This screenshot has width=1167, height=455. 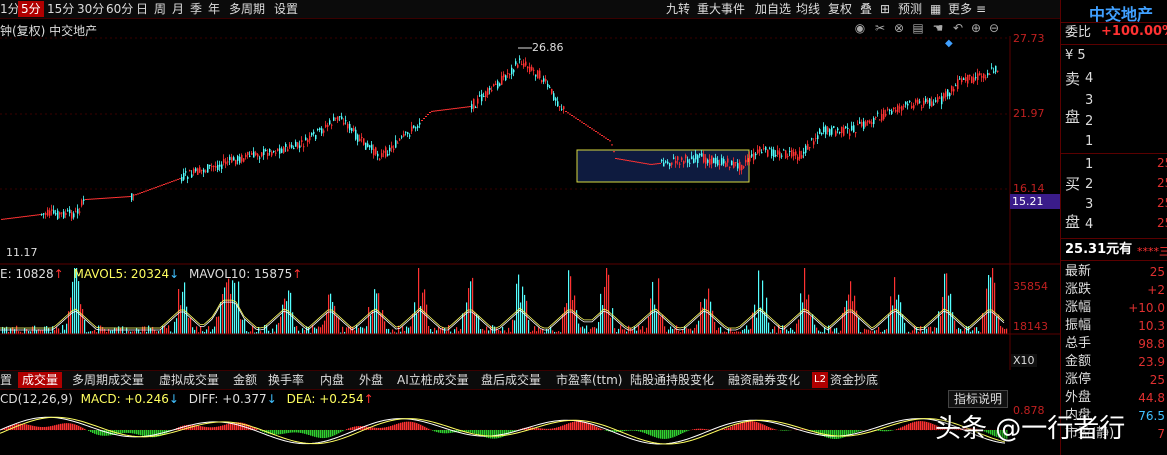 What do you see at coordinates (60, 9) in the screenshot?
I see `period-15min: 15分` at bounding box center [60, 9].